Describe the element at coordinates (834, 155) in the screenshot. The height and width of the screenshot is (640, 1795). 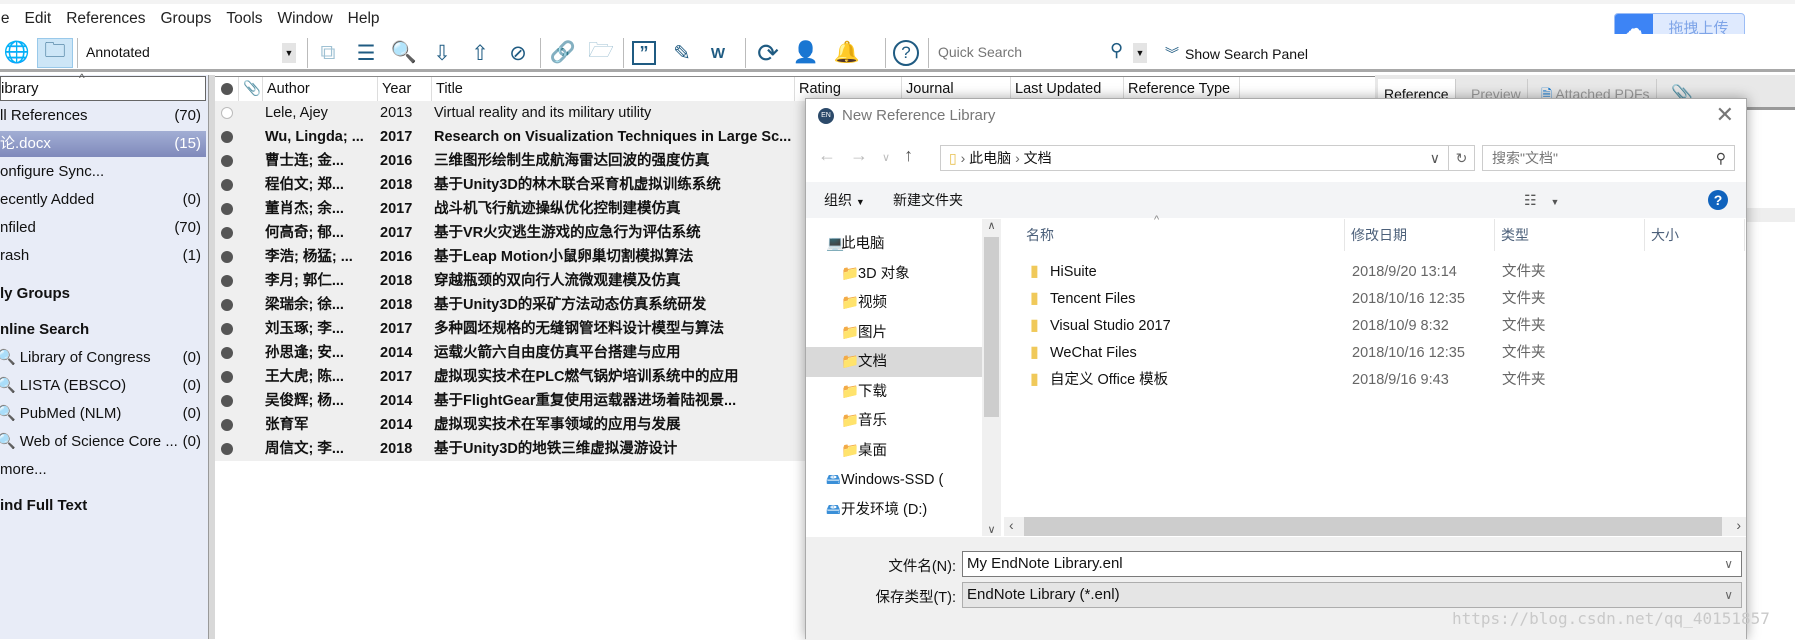
I see `back-icon: ←` at that location.